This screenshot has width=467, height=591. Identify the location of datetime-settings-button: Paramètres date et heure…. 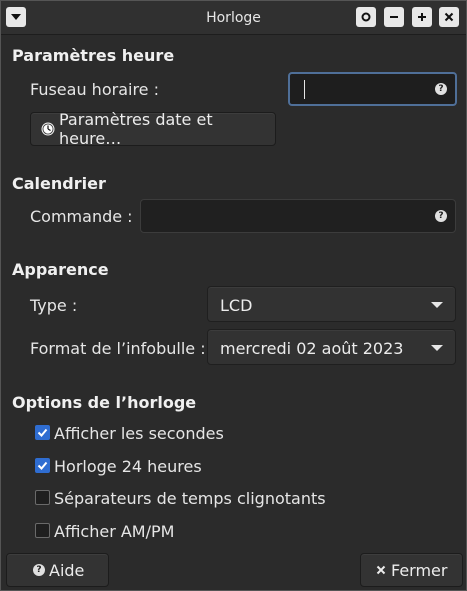
(153, 129).